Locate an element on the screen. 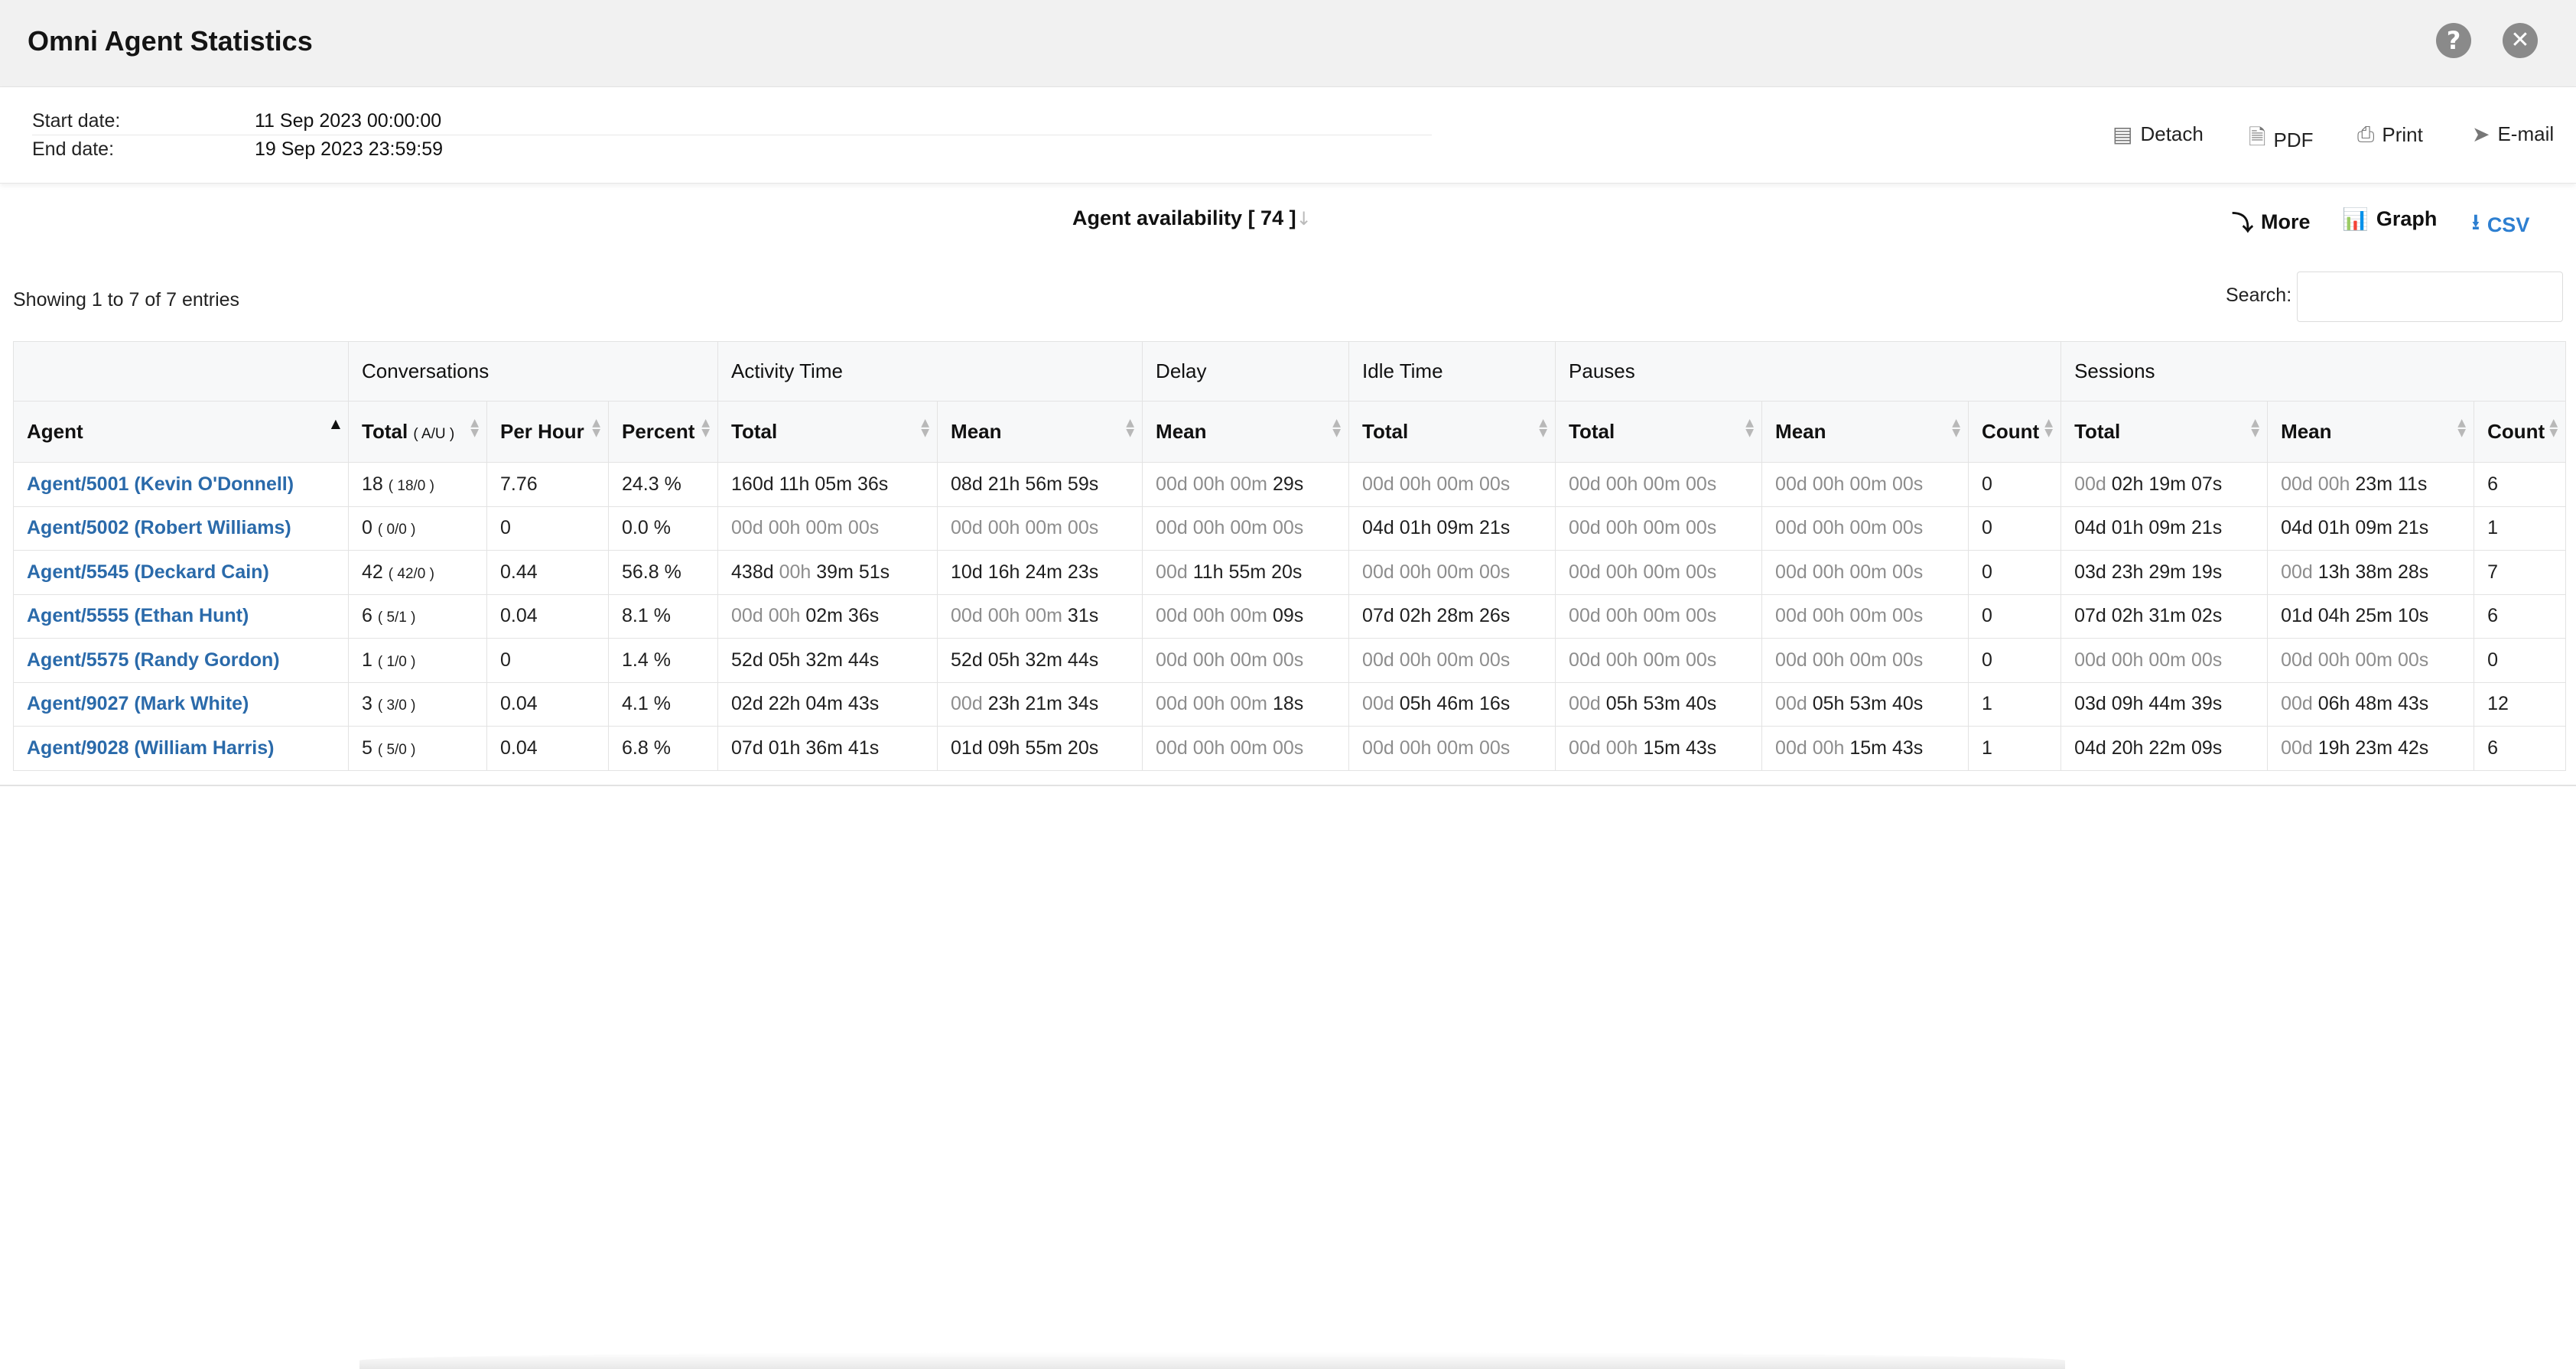 This screenshot has height=1369, width=2576. group-header-pauses: Pauses is located at coordinates (1808, 371).